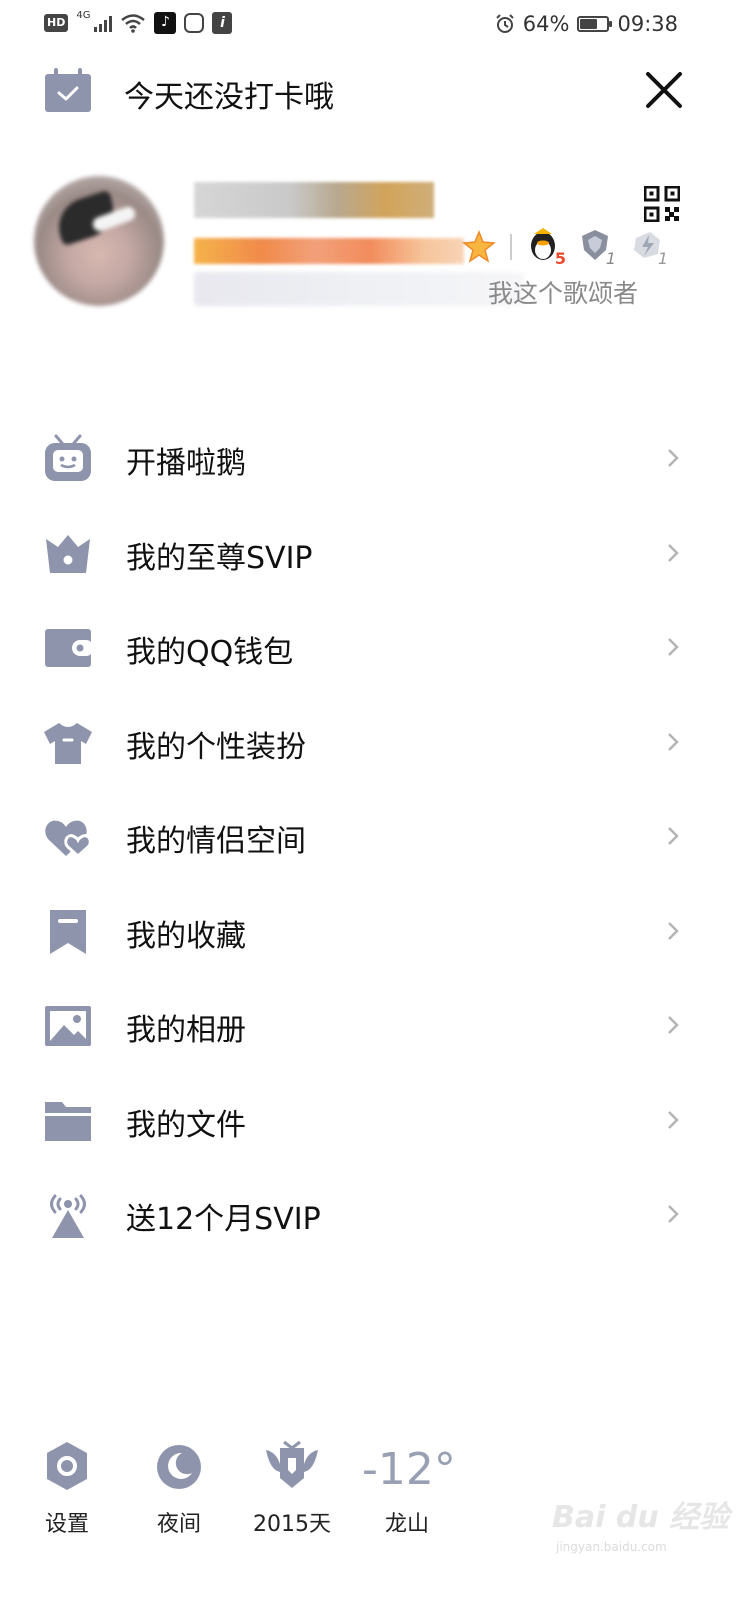  What do you see at coordinates (68, 743) in the screenshot?
I see `tshirt-icon` at bounding box center [68, 743].